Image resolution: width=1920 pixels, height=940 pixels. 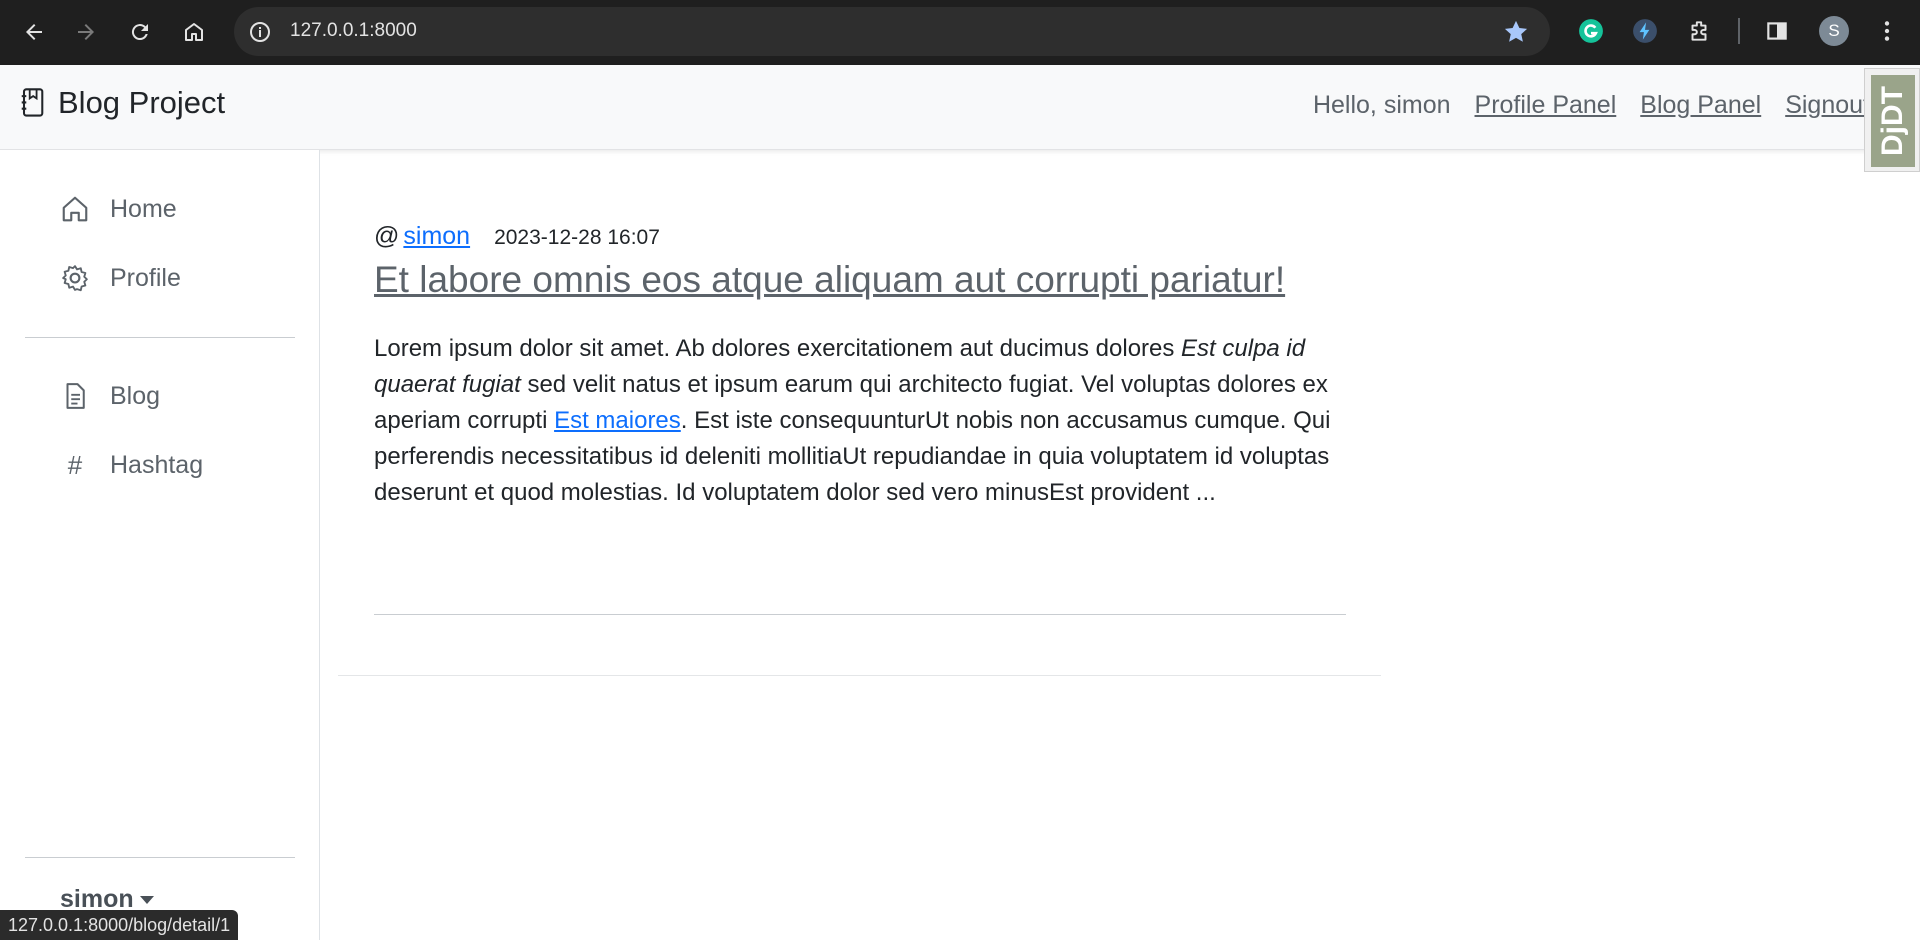 I want to click on brand-link: Blog Project, so click(x=121, y=103).